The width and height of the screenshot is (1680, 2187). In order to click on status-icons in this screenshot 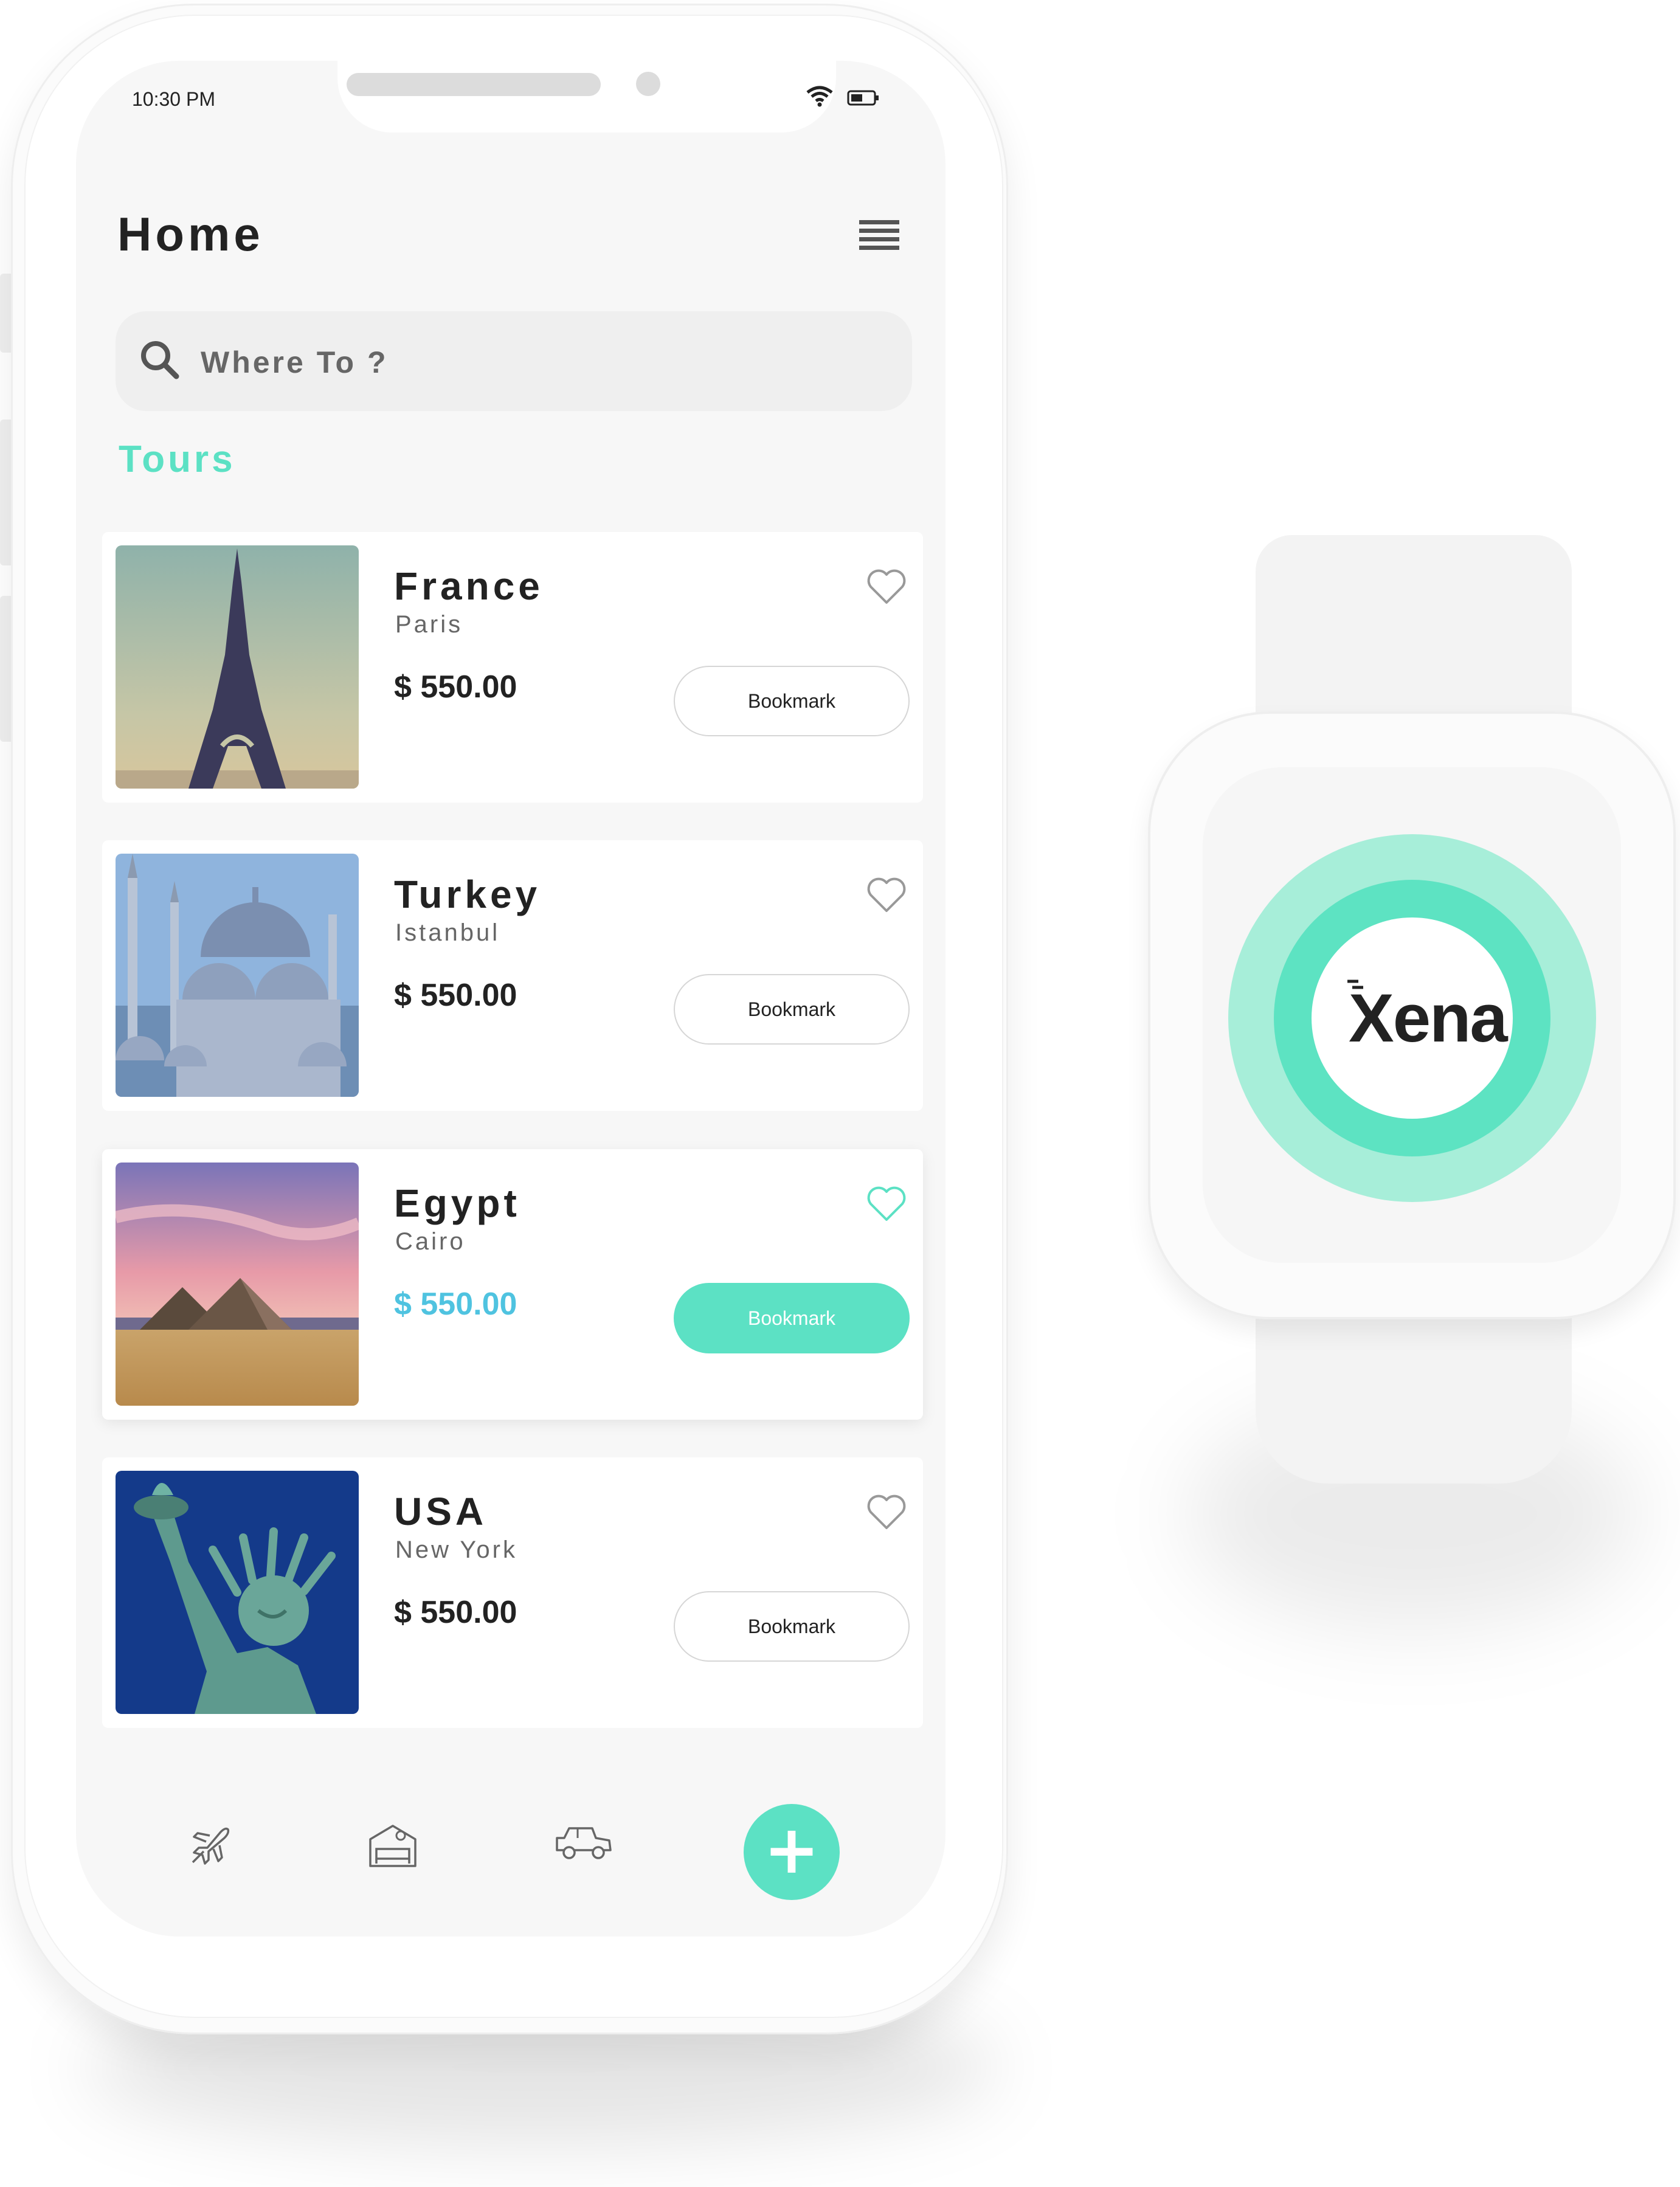, I will do `click(843, 97)`.